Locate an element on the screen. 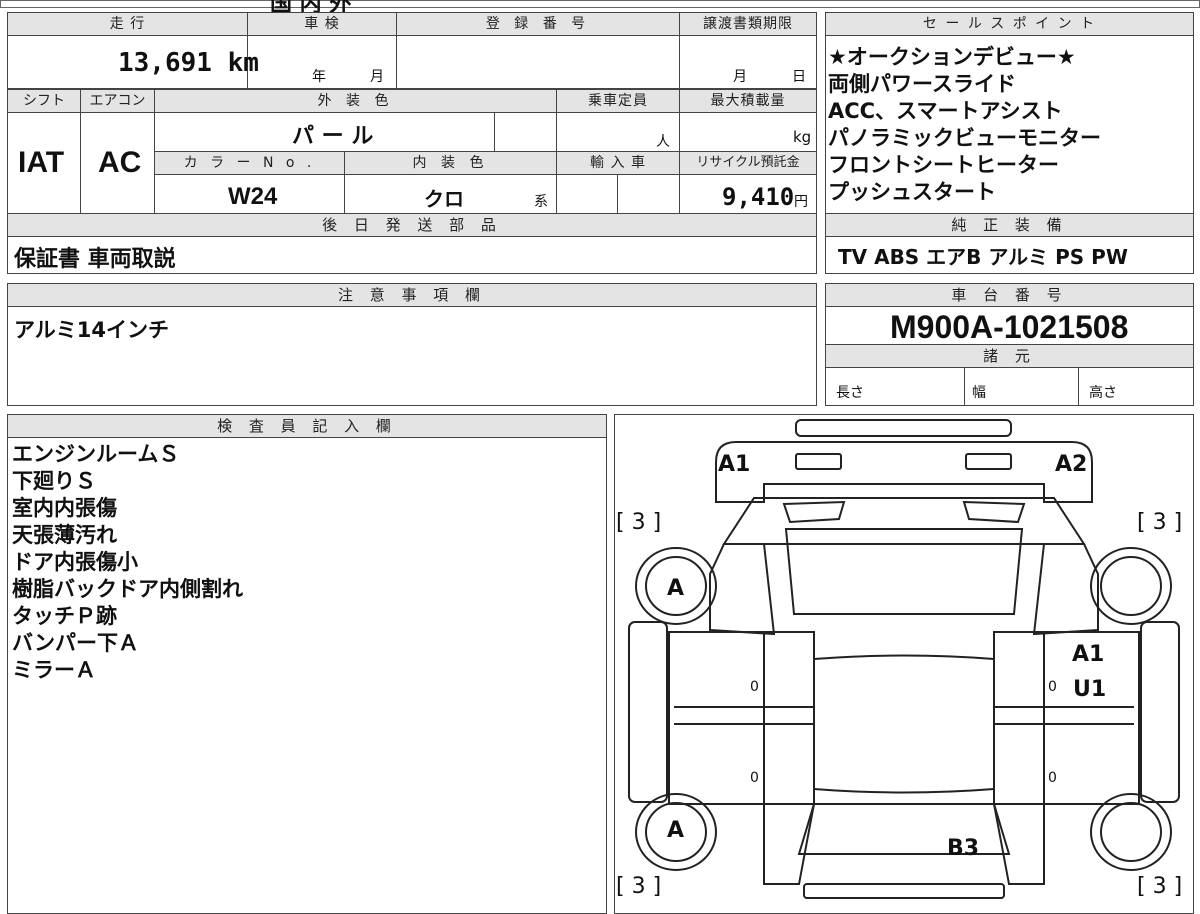 The height and width of the screenshot is (914, 1200). inspector-note: エンジンルームＳ is located at coordinates (96, 454).